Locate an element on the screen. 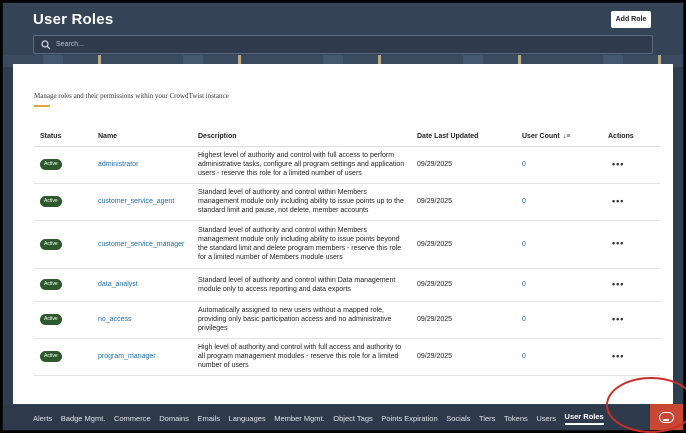 Image resolution: width=686 pixels, height=433 pixels. nav-item-domains: Domains is located at coordinates (174, 418).